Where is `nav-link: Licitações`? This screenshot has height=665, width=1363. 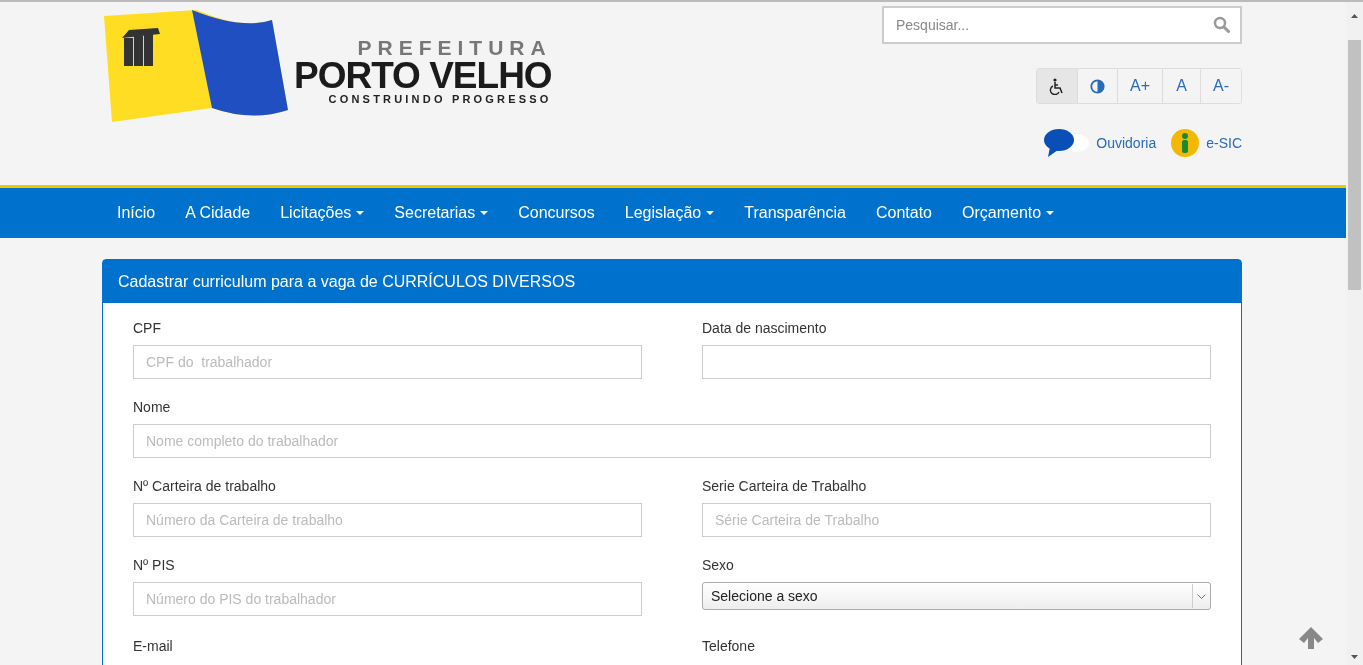 nav-link: Licitações is located at coordinates (322, 213).